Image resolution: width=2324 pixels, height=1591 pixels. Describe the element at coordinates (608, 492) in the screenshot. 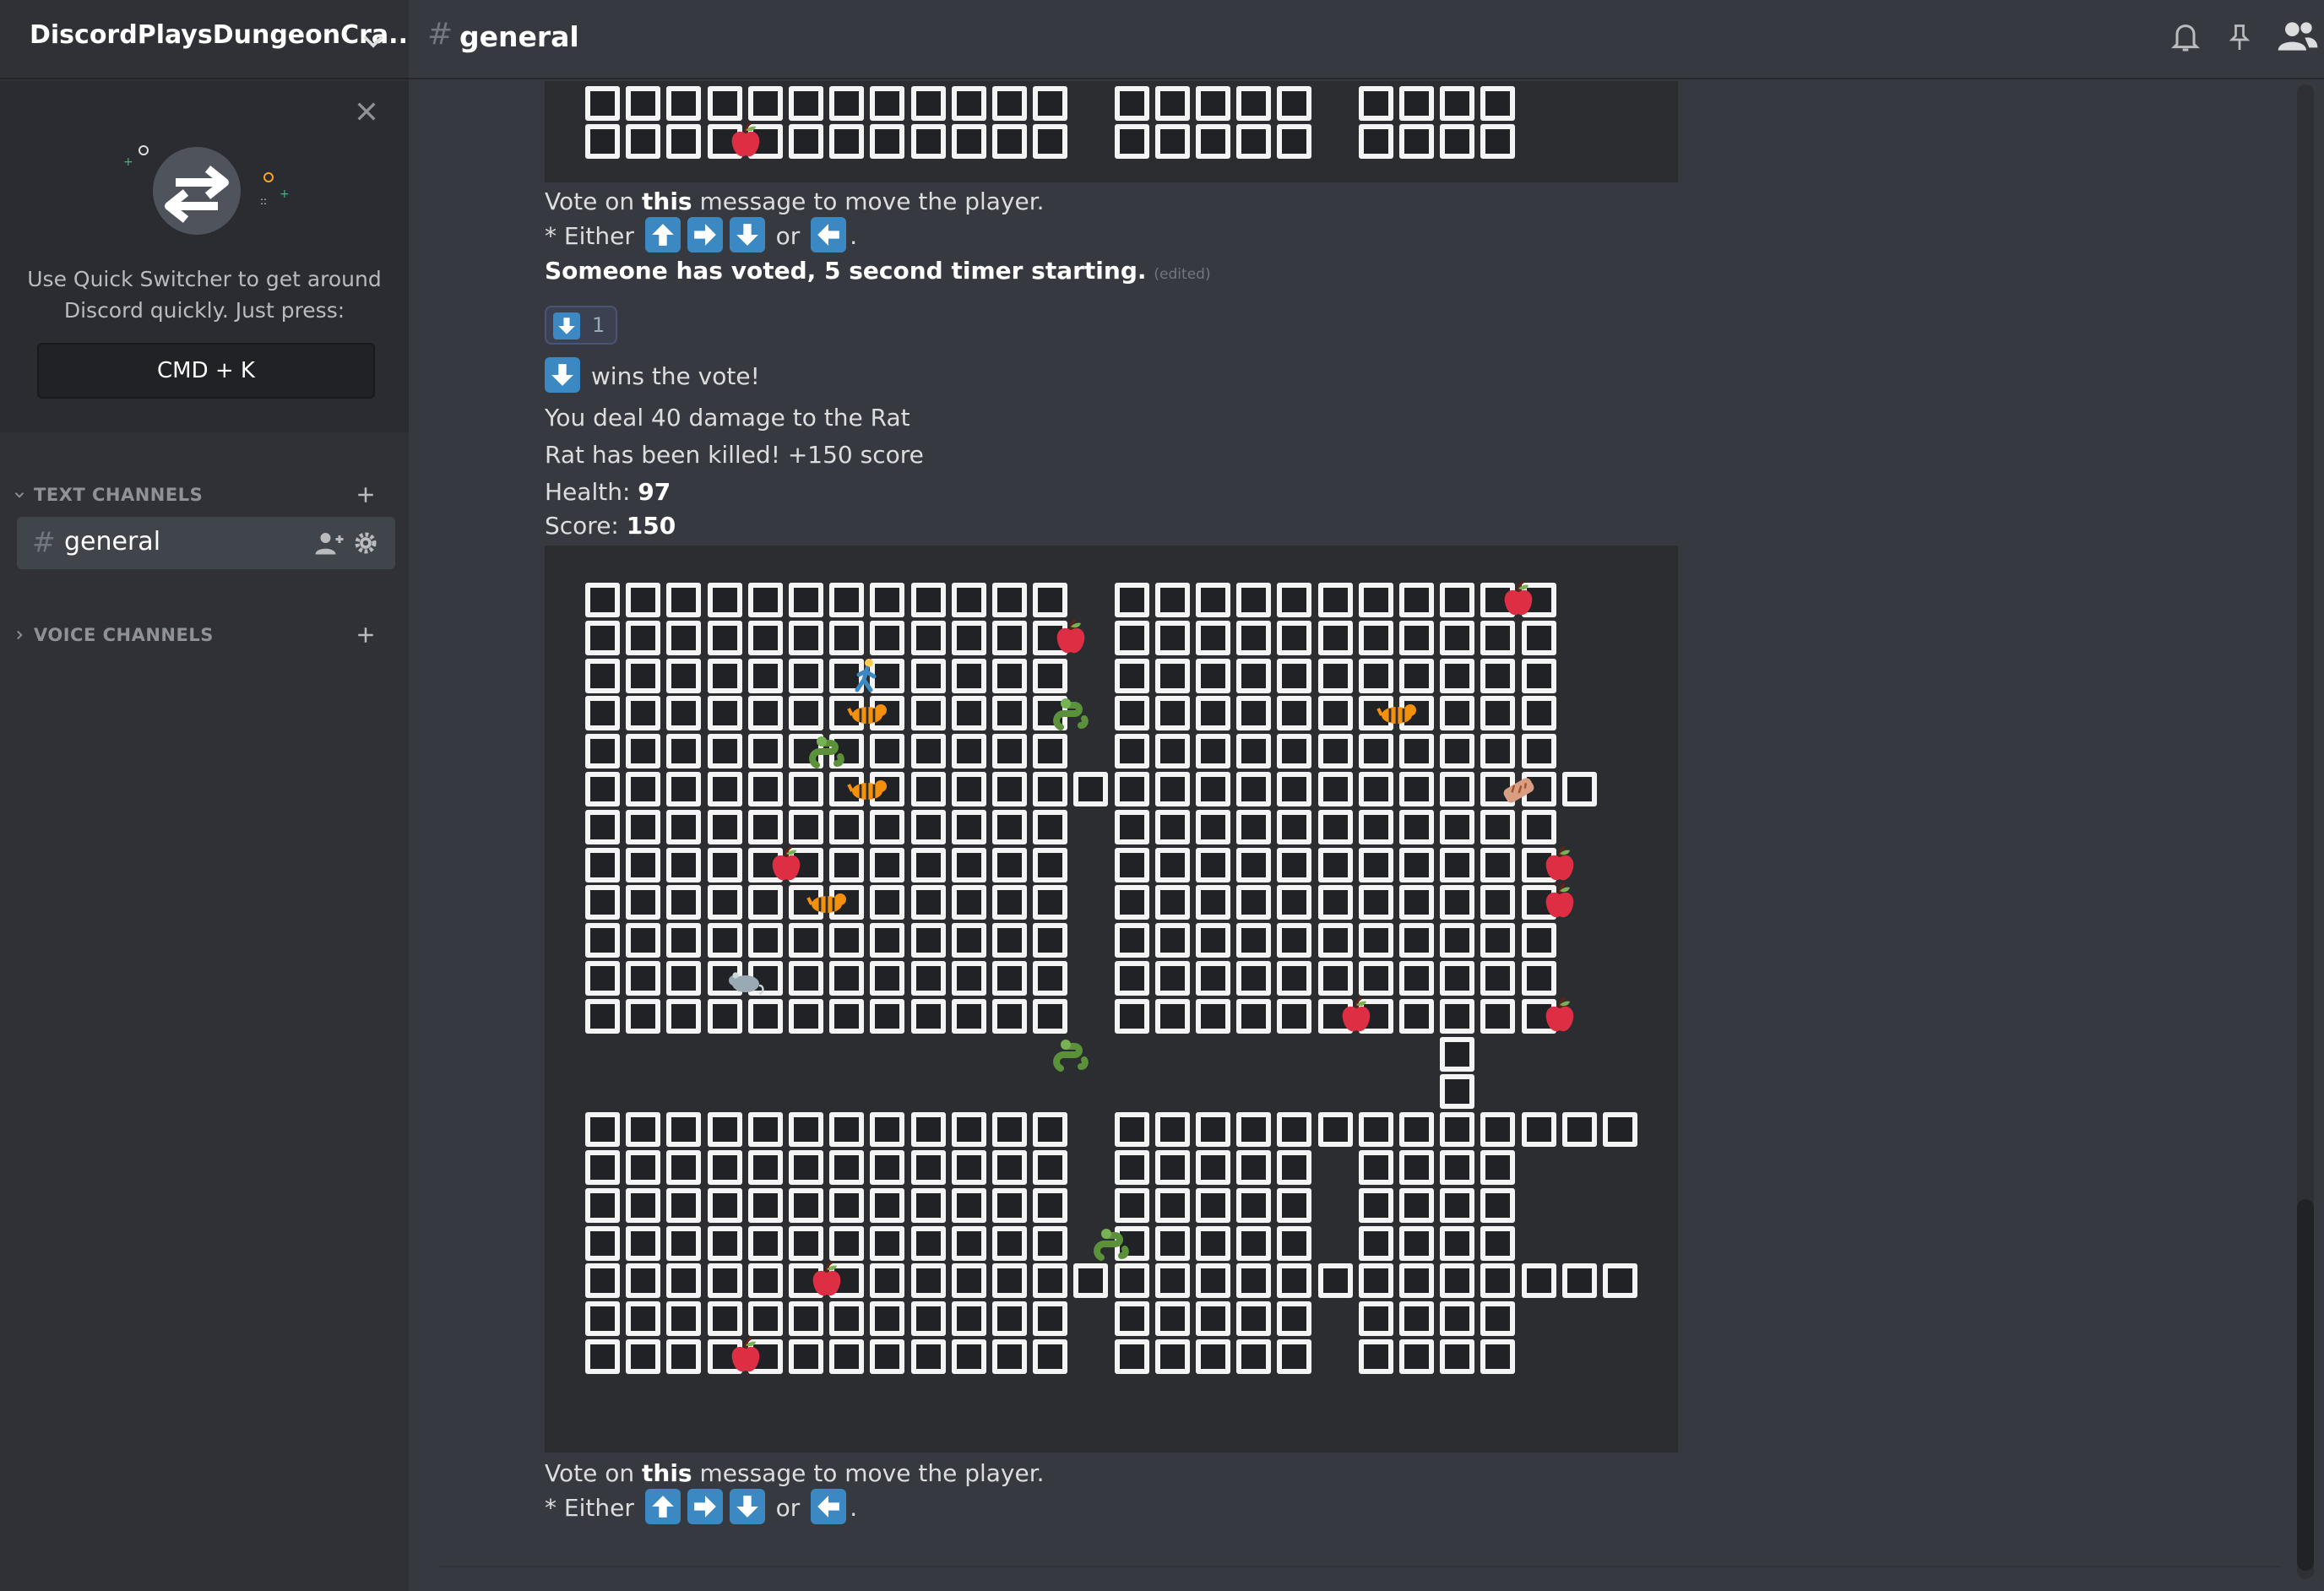

I see `health-stat: Health: 97` at that location.